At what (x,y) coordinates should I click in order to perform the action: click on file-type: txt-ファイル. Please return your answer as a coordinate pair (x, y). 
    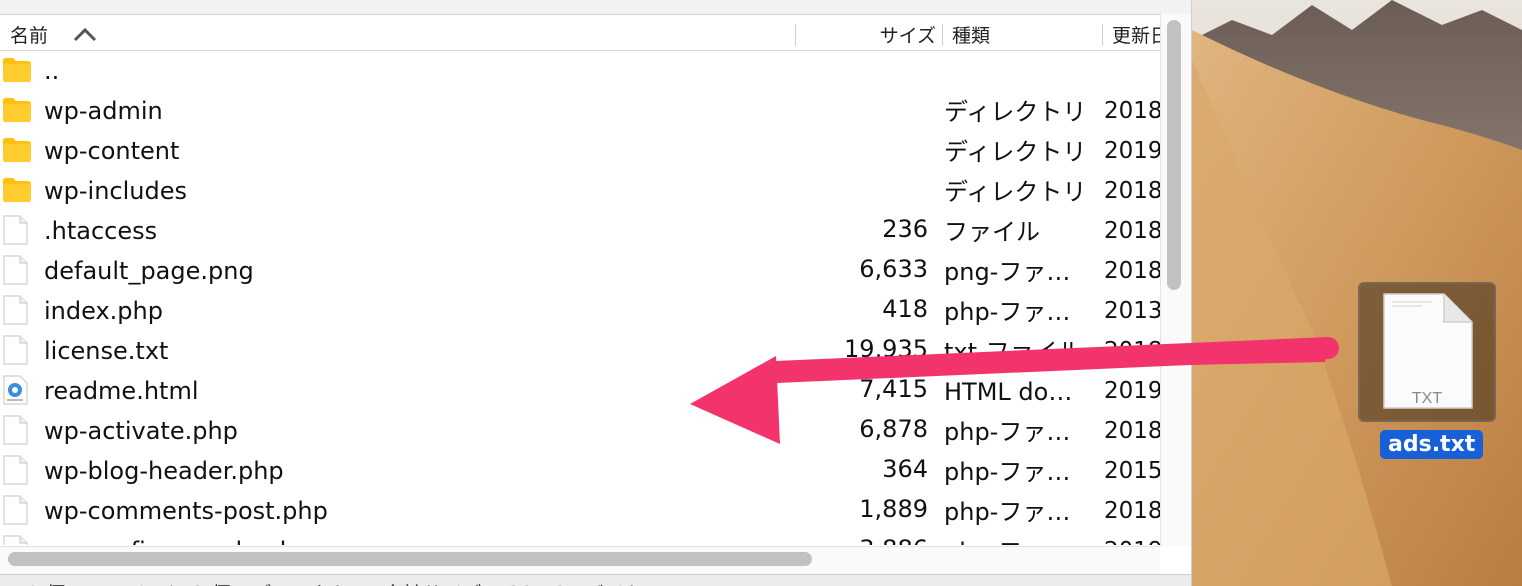
    Looking at the image, I should click on (1013, 352).